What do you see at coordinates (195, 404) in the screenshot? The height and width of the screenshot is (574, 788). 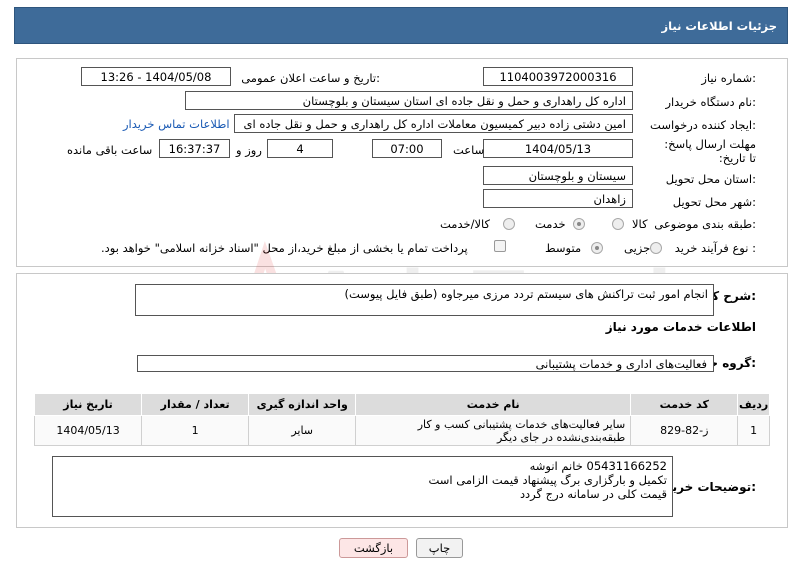 I see `col-header-quantity: تعداد / مقدار` at bounding box center [195, 404].